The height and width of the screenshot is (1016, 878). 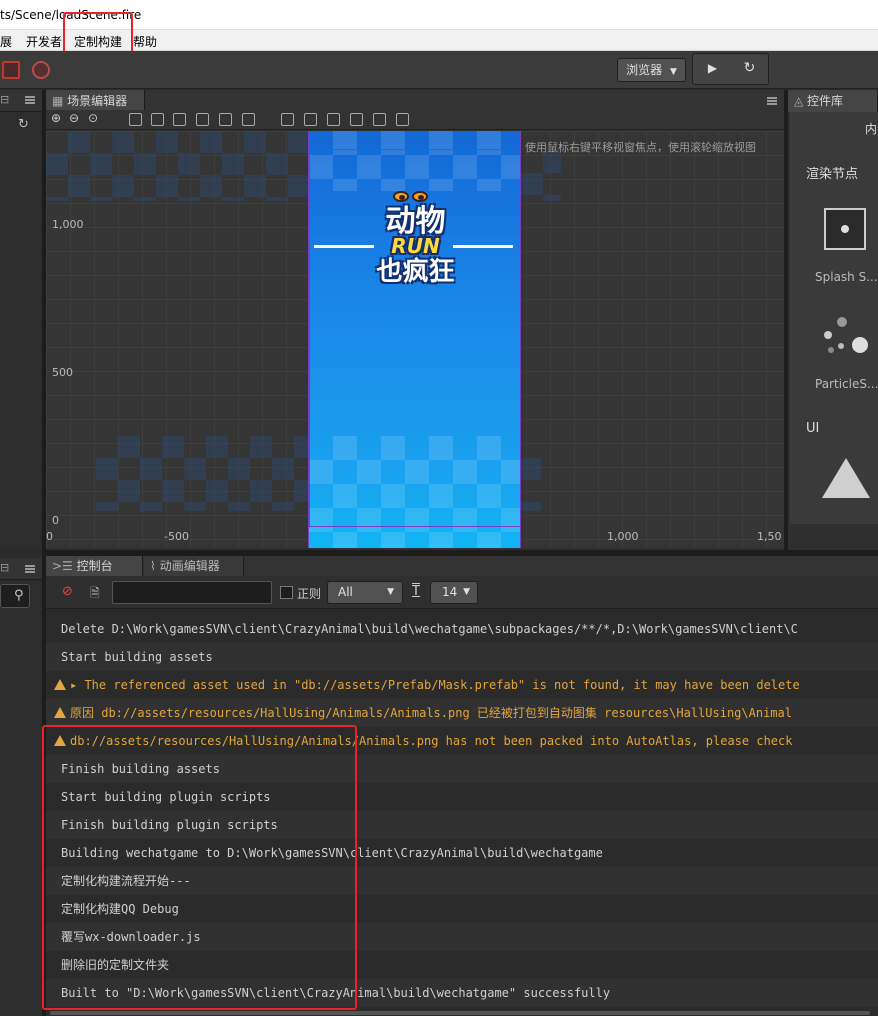 I want to click on tab-console-label: 控制台, so click(x=94, y=566).